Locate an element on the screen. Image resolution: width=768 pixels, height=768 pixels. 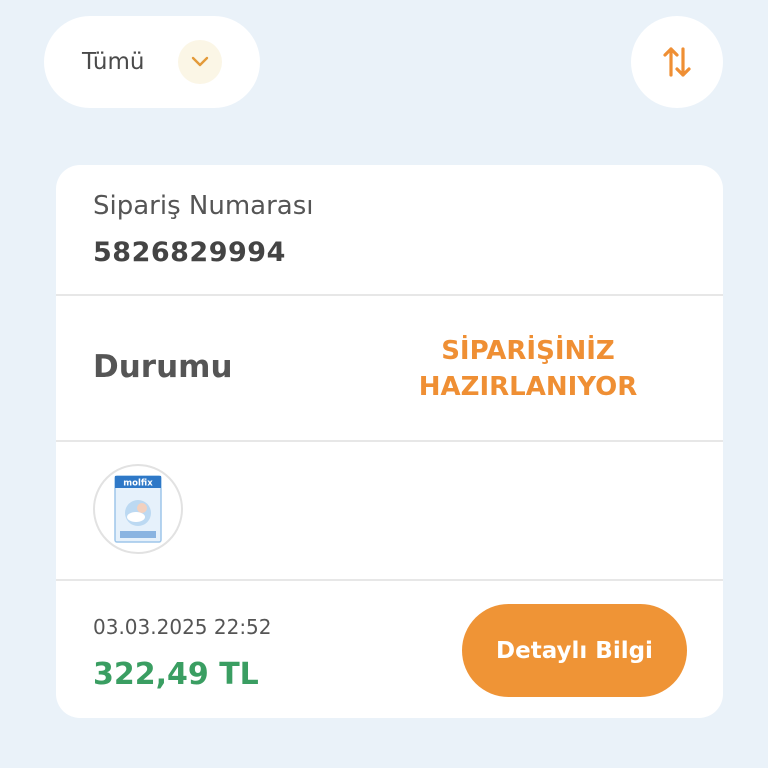
order-price: 322,49 TL is located at coordinates (176, 674).